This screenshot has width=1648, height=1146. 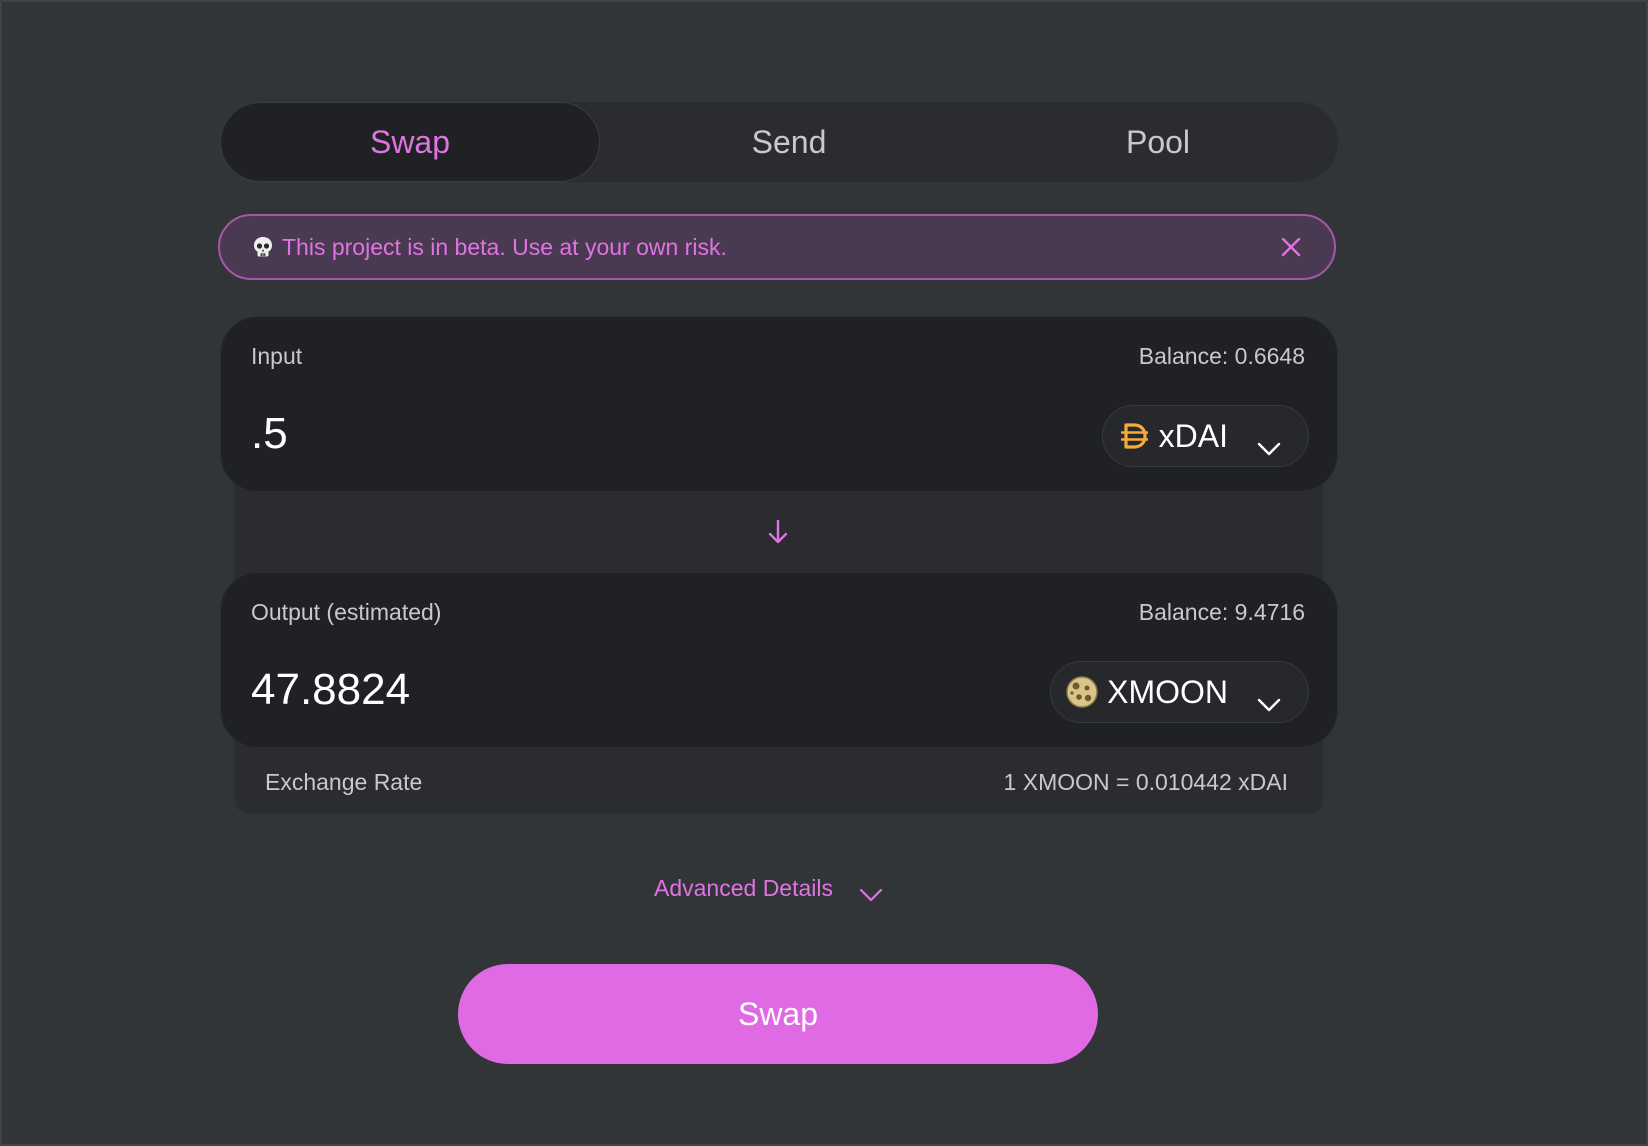 What do you see at coordinates (743, 887) in the screenshot?
I see `advanced-details-label: Advanced Details` at bounding box center [743, 887].